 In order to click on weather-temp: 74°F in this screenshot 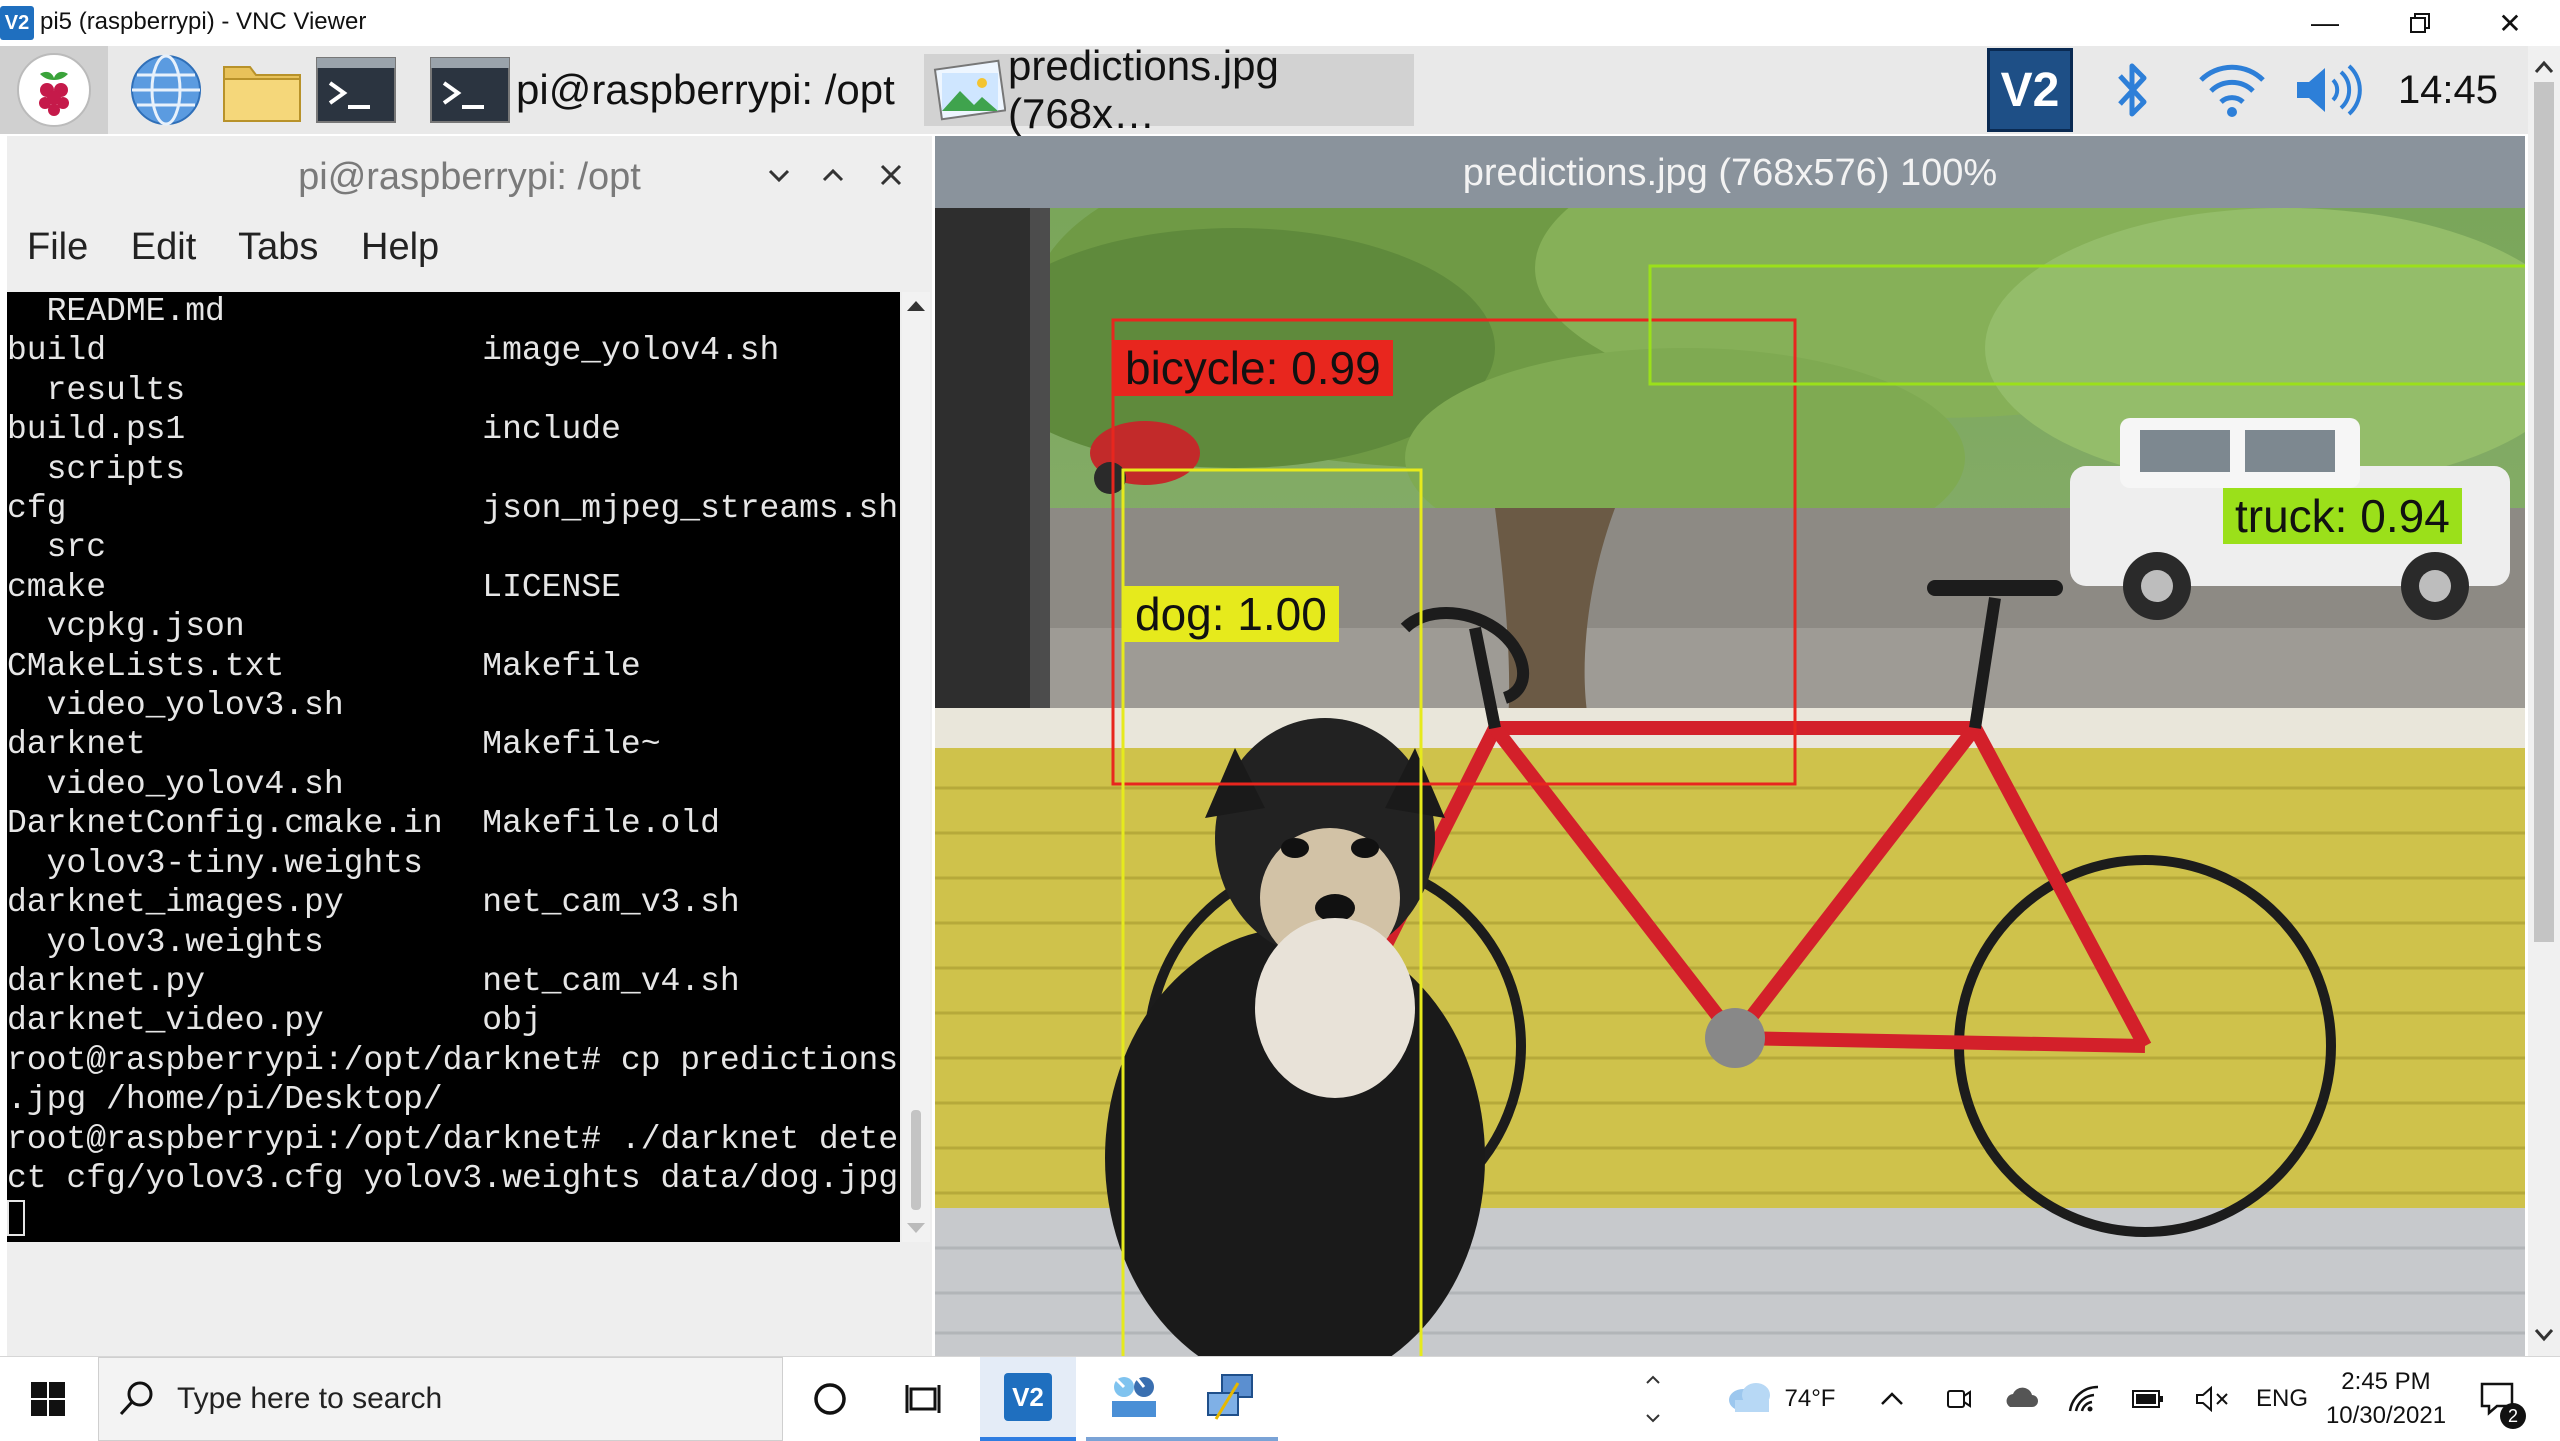, I will do `click(1810, 1398)`.